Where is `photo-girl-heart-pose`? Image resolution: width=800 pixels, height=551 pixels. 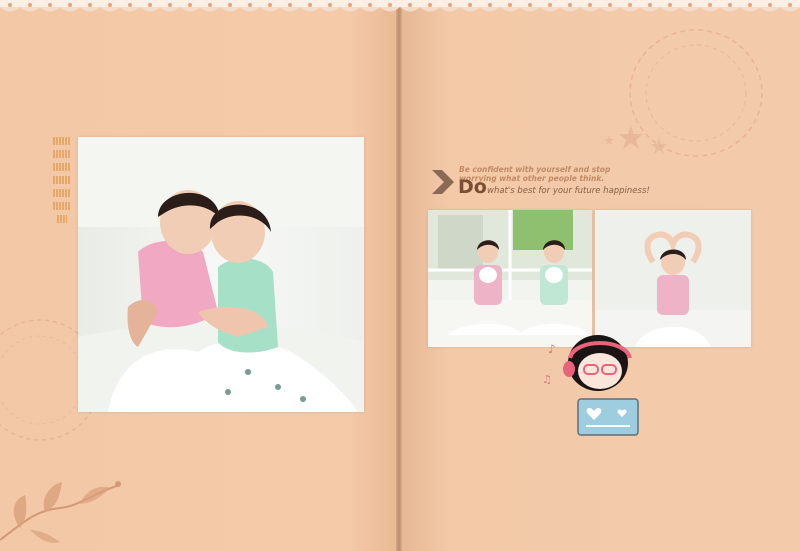 photo-girl-heart-pose is located at coordinates (673, 278).